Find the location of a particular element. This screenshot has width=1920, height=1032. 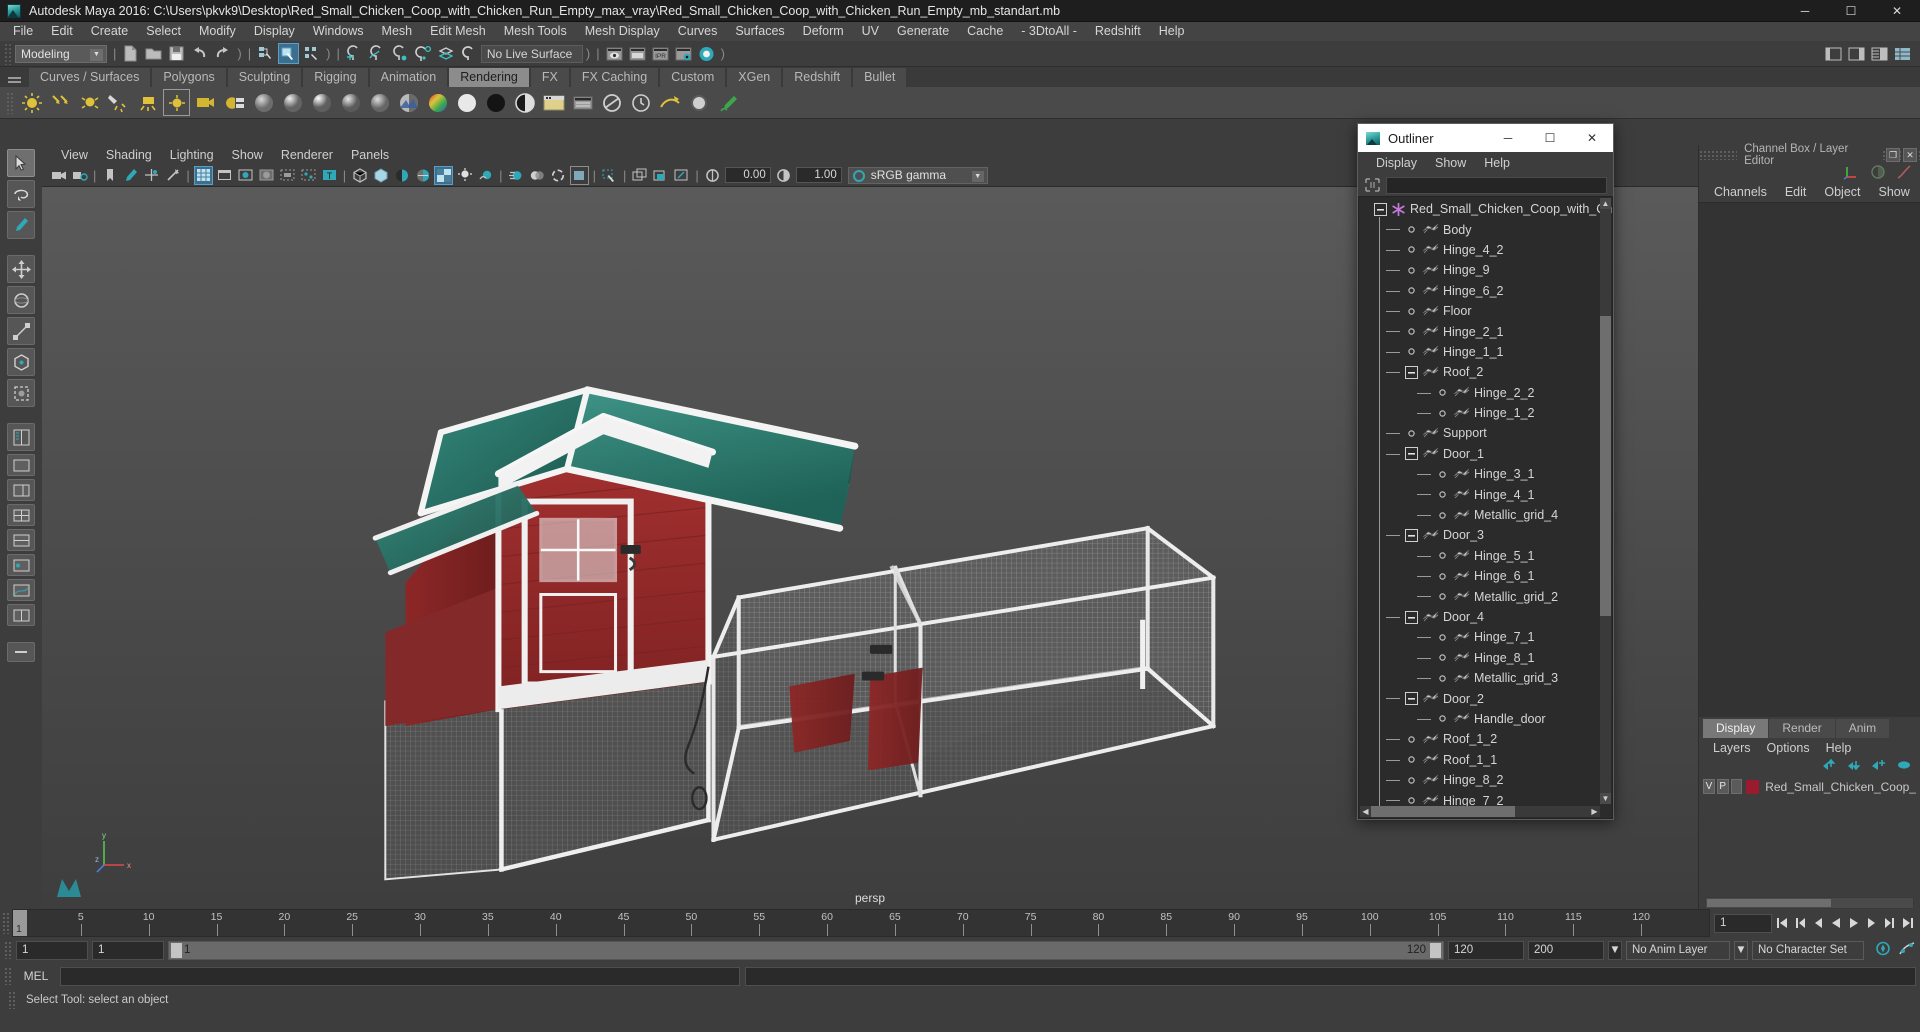

current-time-indicator: 1 is located at coordinates (20, 923).